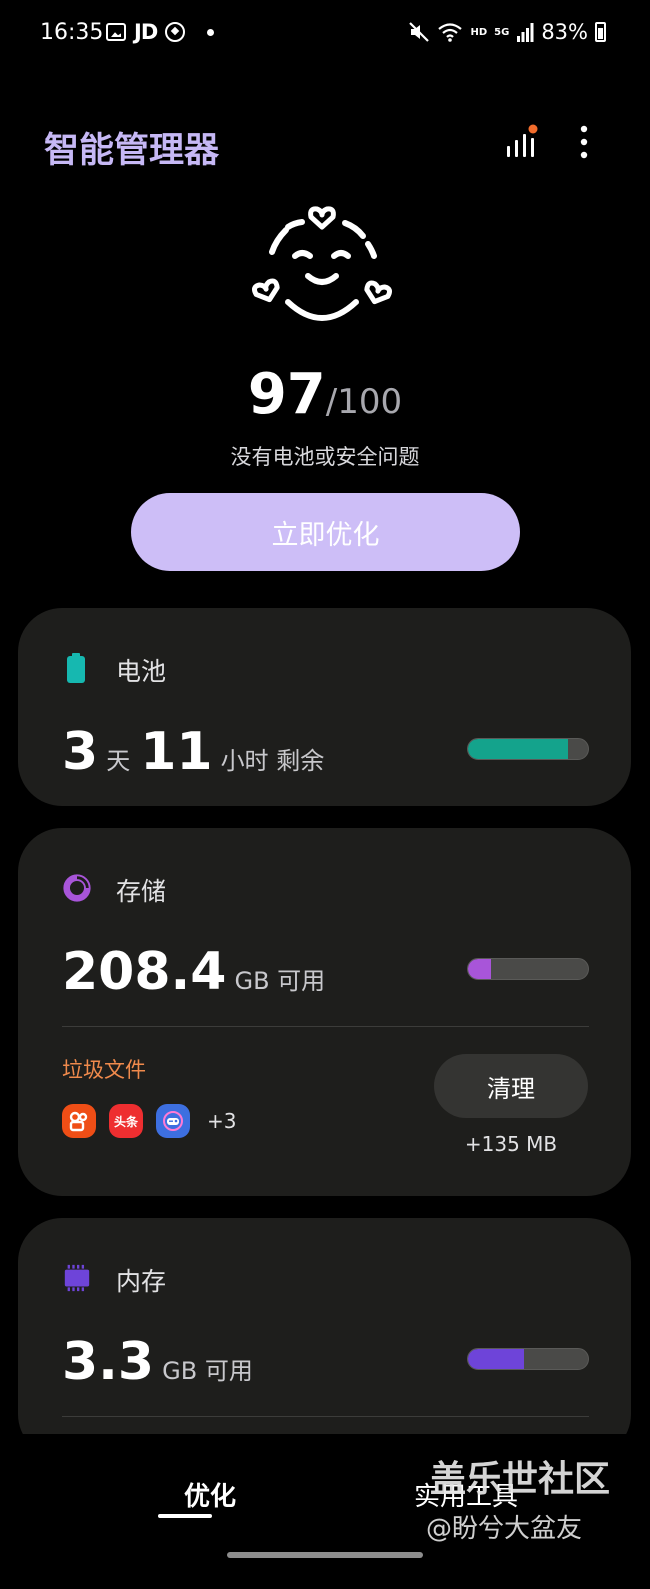 The width and height of the screenshot is (650, 1589). Describe the element at coordinates (511, 1086) in the screenshot. I see `clean-button: 清理` at that location.